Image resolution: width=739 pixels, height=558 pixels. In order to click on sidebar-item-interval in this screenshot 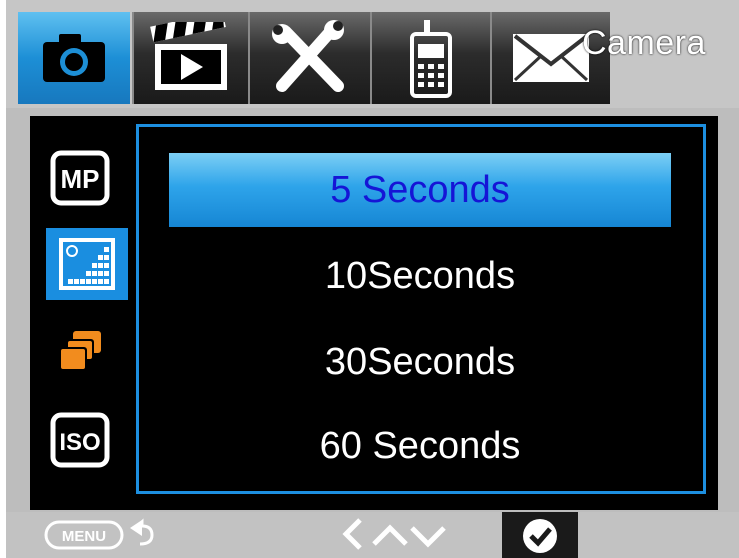, I will do `click(87, 264)`.